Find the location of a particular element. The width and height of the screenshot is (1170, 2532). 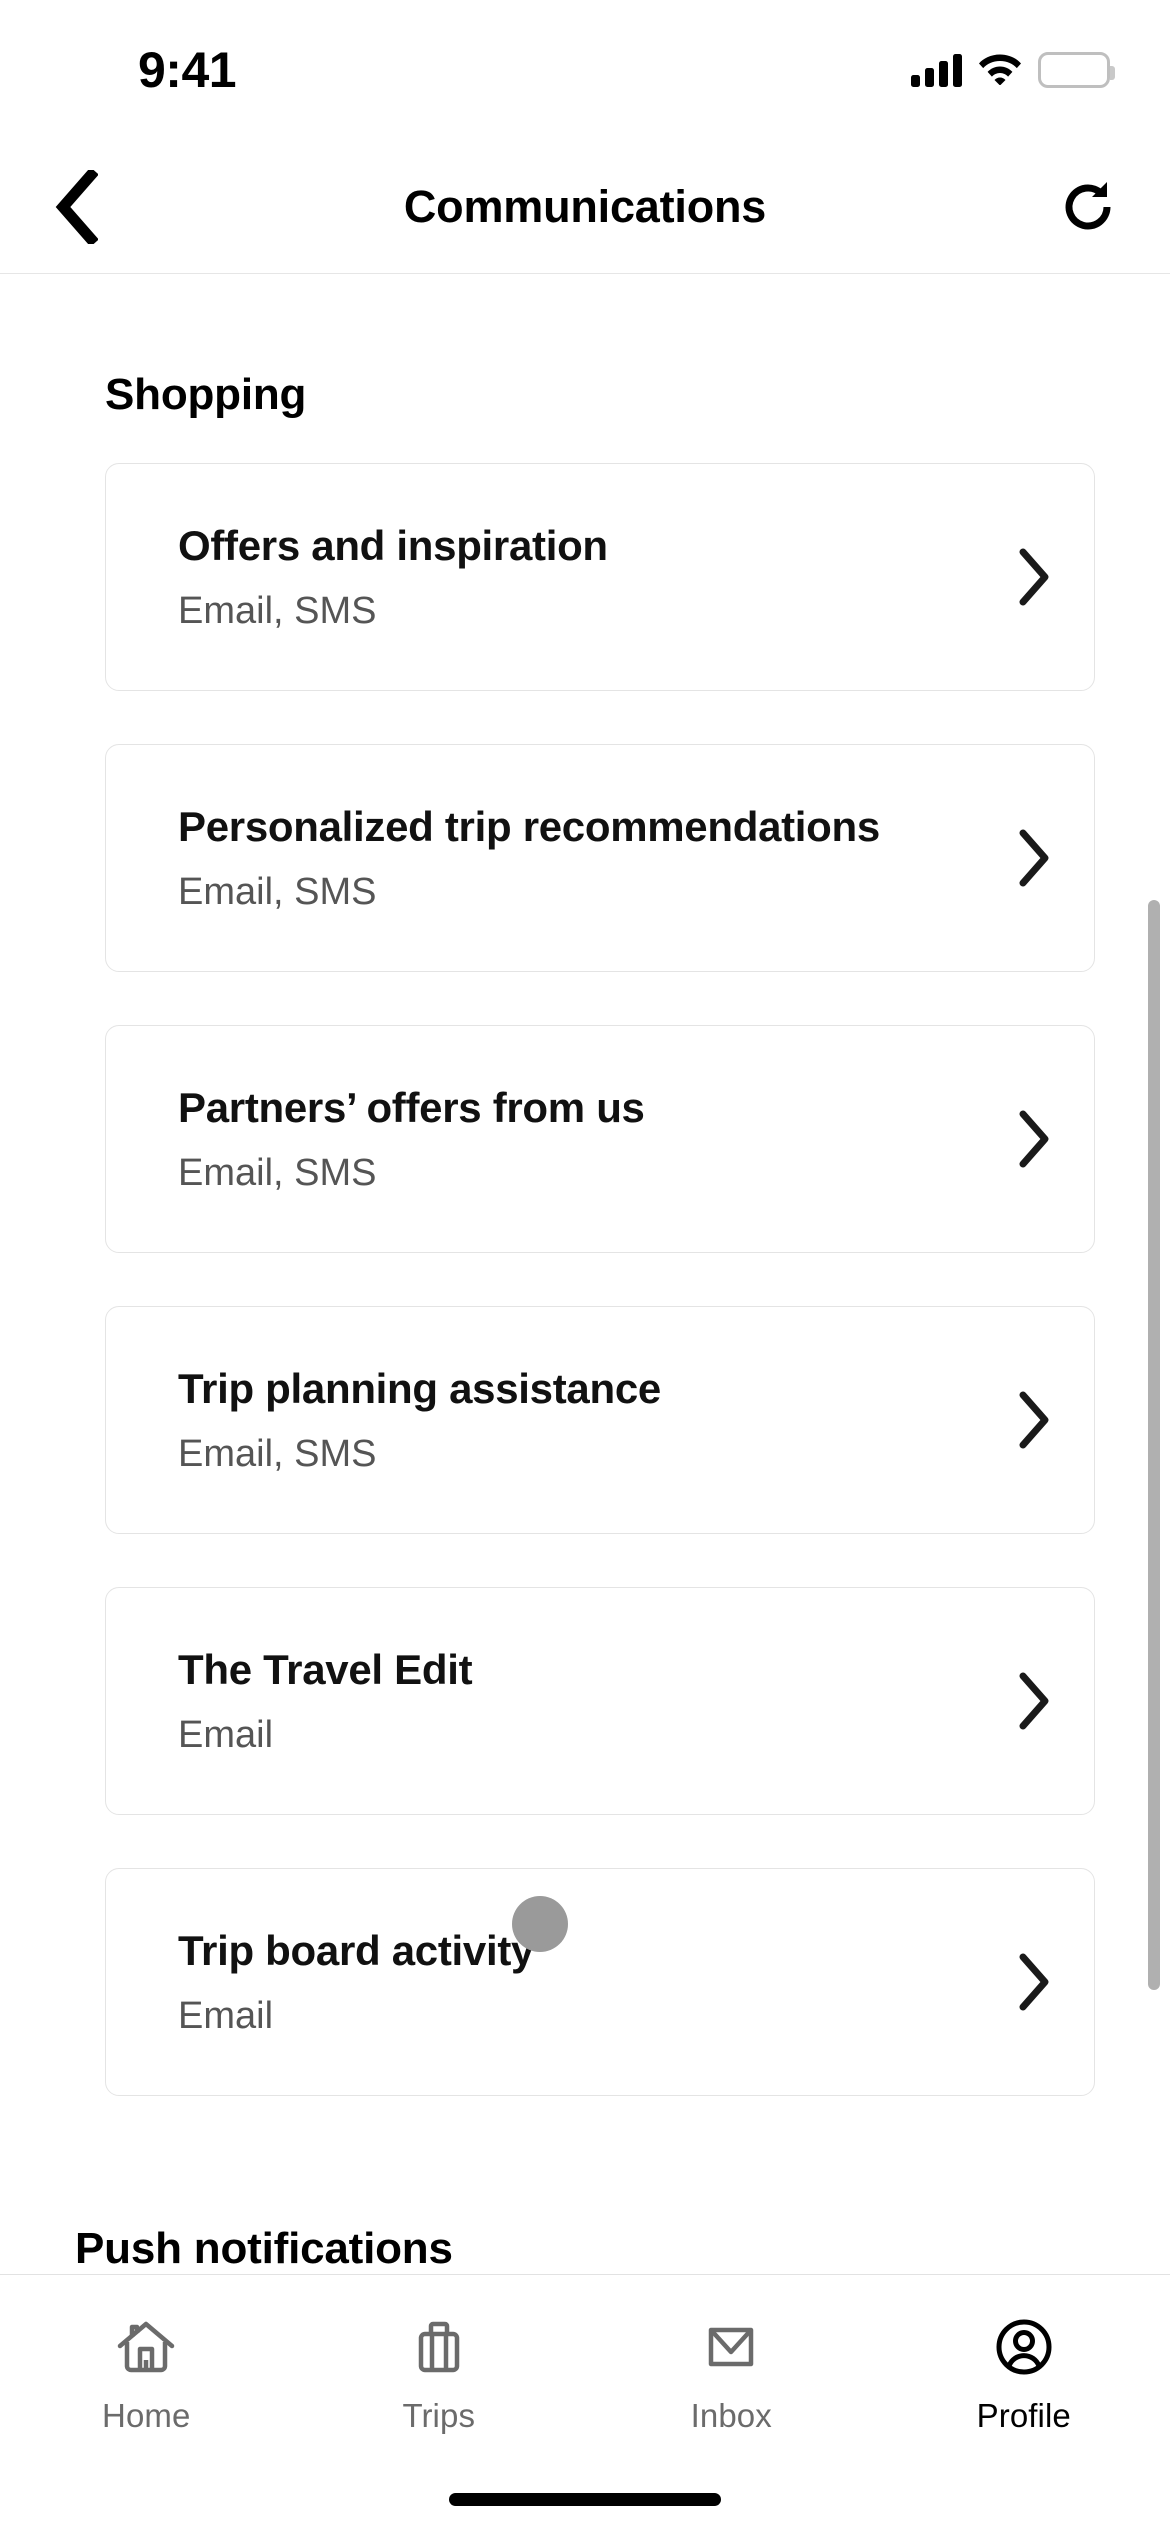

scrollbar is located at coordinates (1154, 1445).